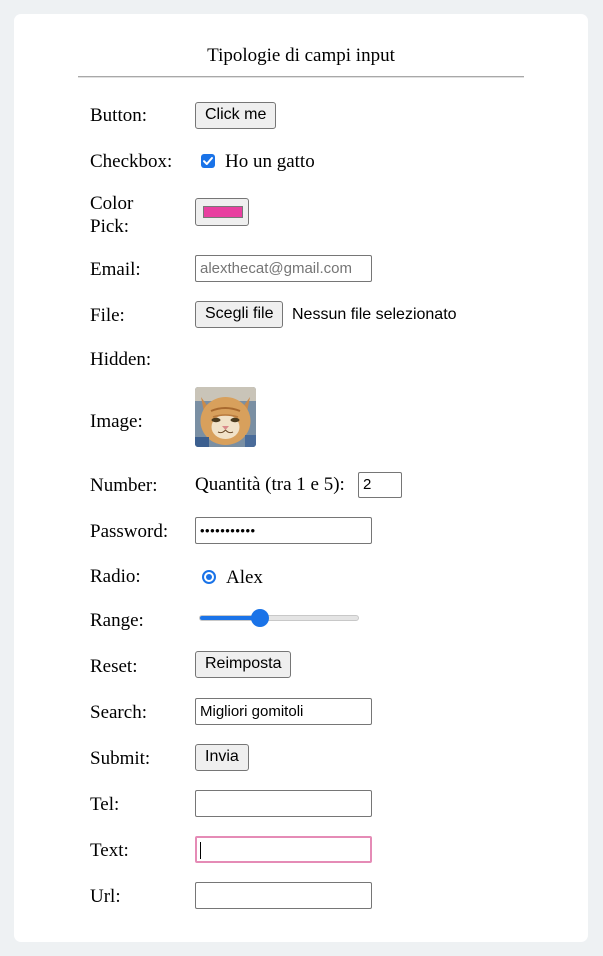  Describe the element at coordinates (283, 895) in the screenshot. I see `url-field` at that location.